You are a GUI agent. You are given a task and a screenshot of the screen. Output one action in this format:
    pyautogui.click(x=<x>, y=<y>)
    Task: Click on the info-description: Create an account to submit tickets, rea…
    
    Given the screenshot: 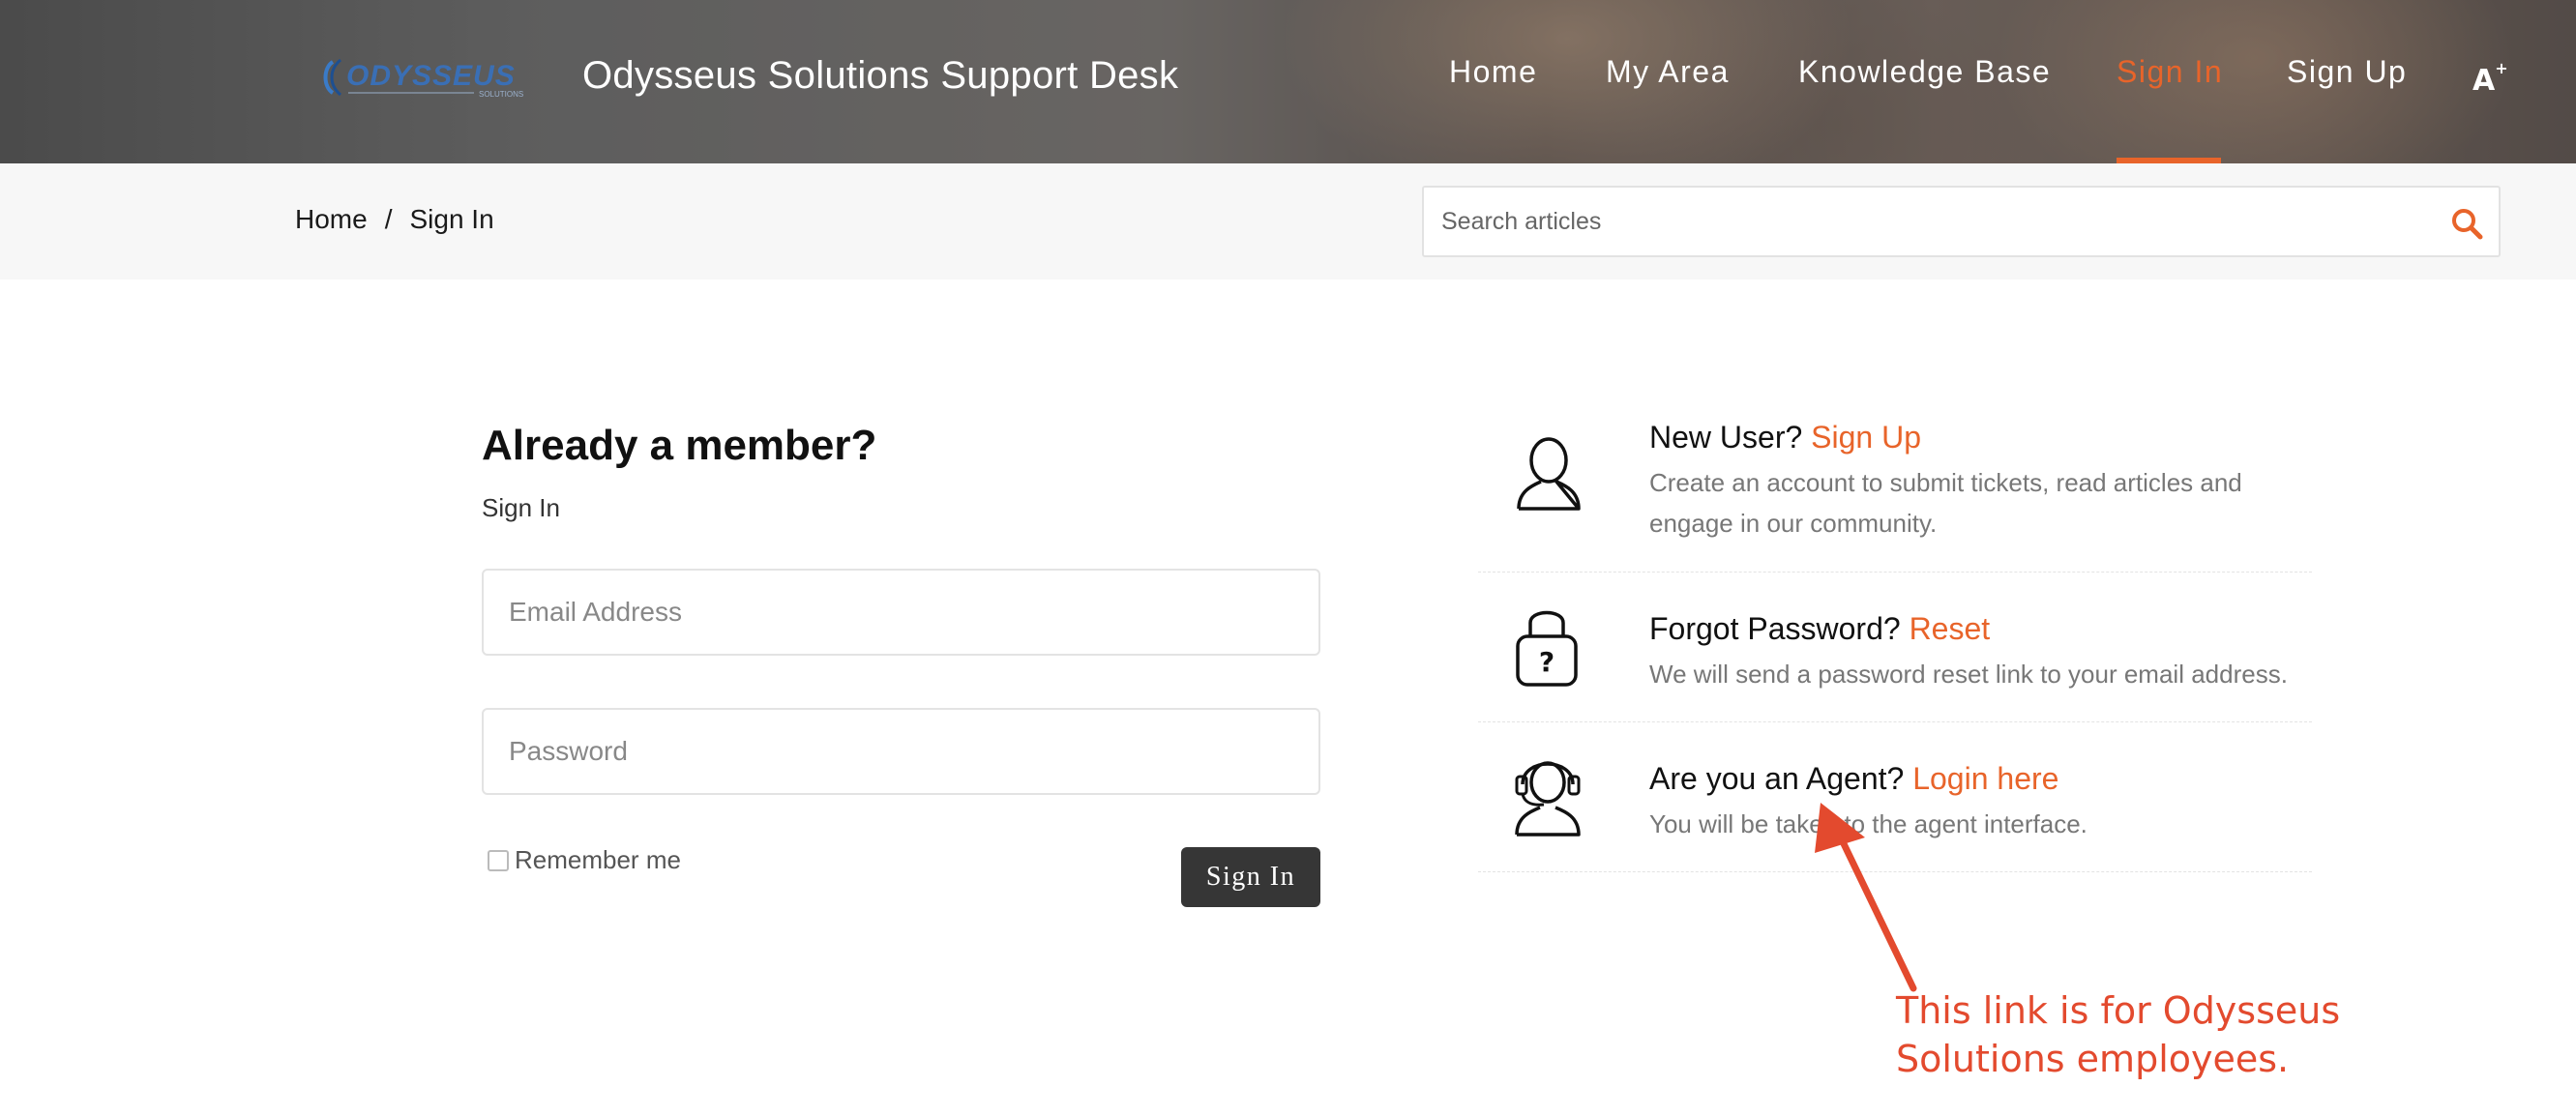 What is the action you would take?
    pyautogui.click(x=1946, y=503)
    